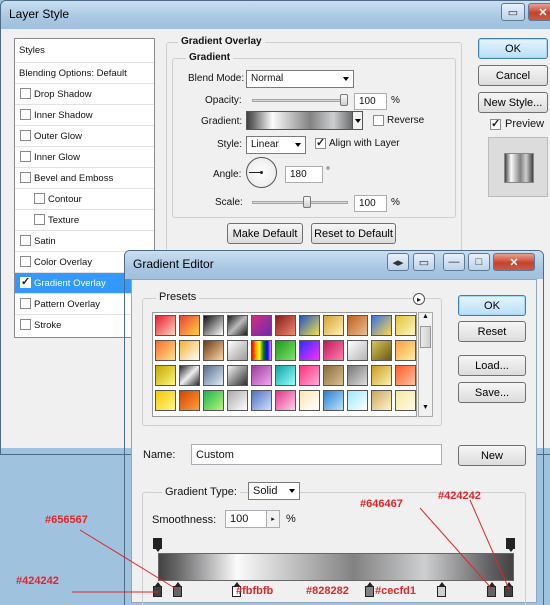 This screenshot has width=550, height=605. Describe the element at coordinates (327, 591) in the screenshot. I see `annotation-label: #828282` at that location.